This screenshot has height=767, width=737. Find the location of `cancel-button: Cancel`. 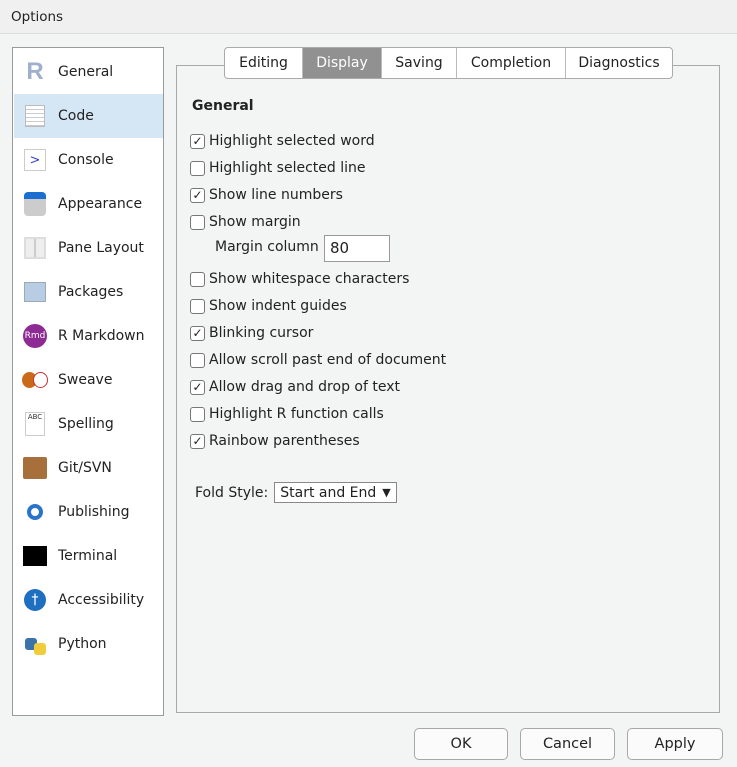

cancel-button: Cancel is located at coordinates (567, 744).